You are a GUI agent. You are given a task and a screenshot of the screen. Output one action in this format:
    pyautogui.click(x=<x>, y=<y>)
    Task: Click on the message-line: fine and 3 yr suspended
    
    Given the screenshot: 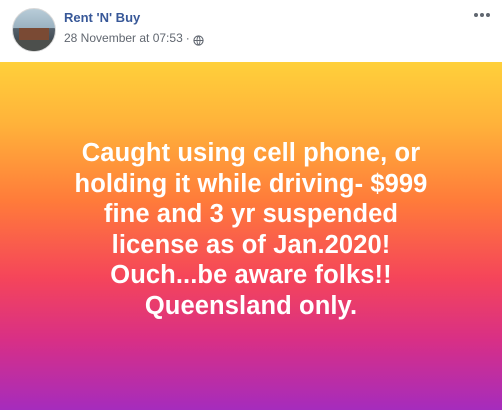 What is the action you would take?
    pyautogui.click(x=251, y=214)
    